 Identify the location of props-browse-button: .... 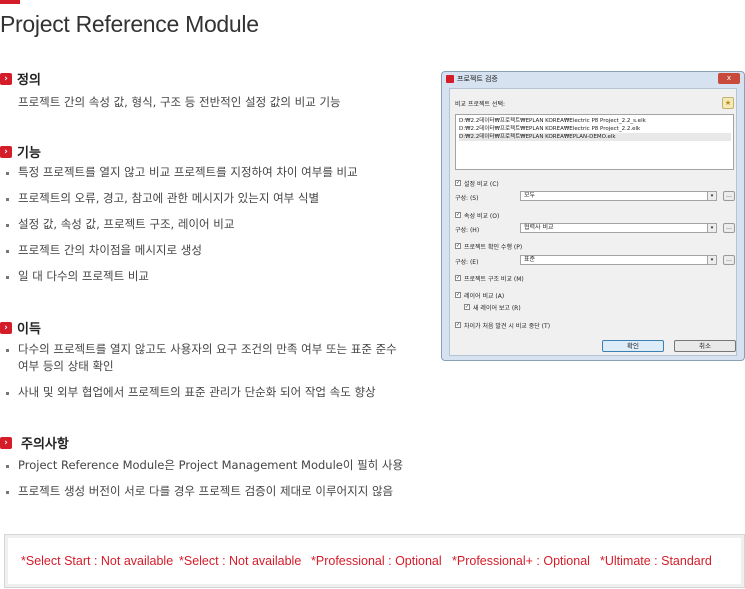
(729, 228).